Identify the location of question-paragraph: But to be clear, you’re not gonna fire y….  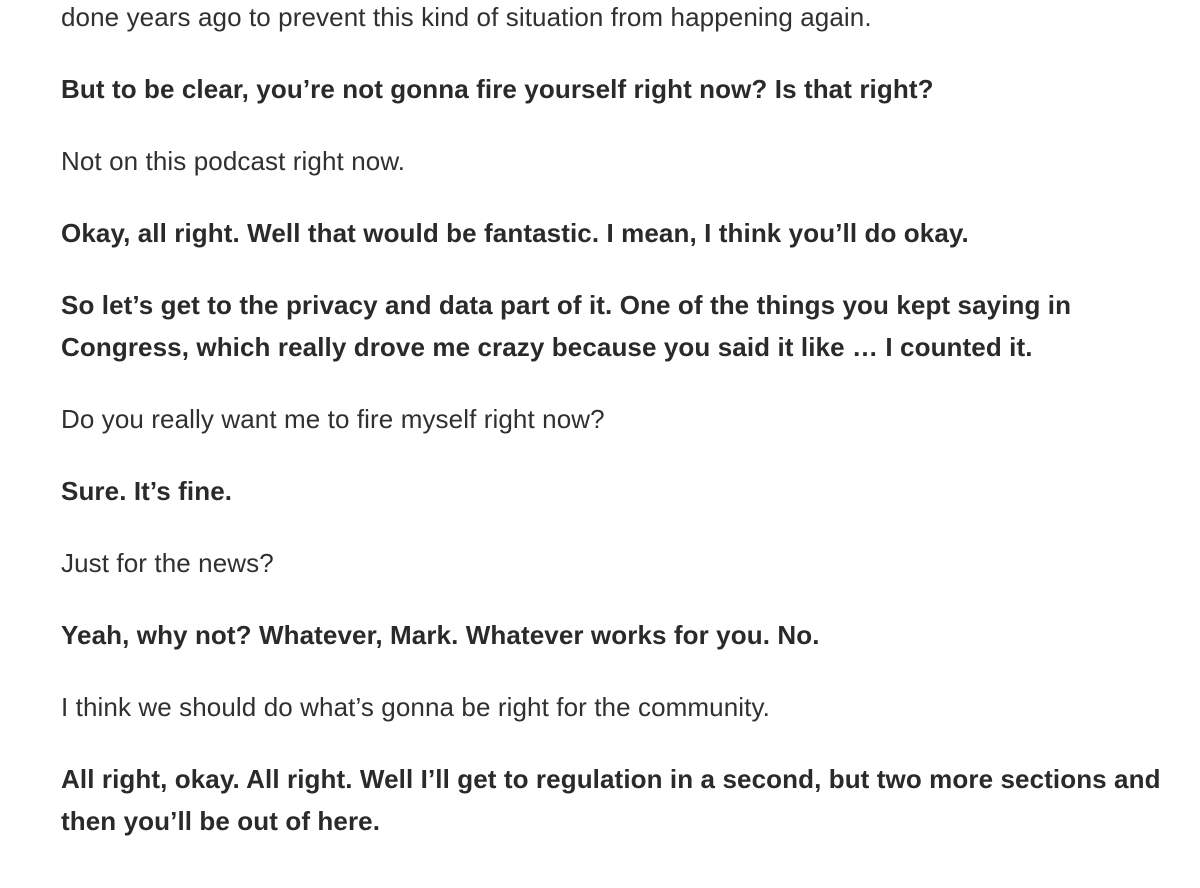
(497, 89).